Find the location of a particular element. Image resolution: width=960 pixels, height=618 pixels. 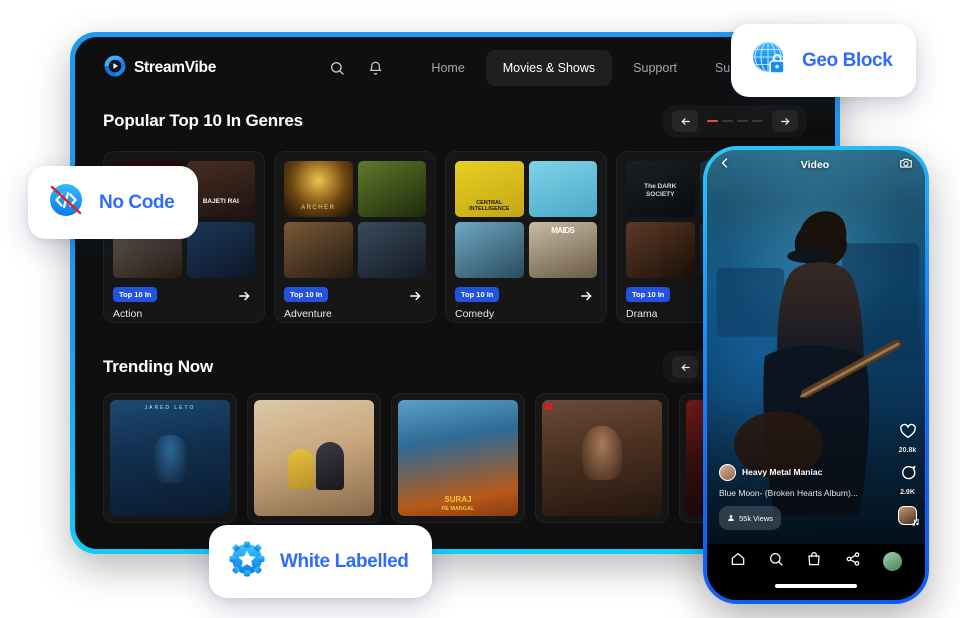

poster-thumb: CENTRAL INTELLIGENCE is located at coordinates (489, 189).